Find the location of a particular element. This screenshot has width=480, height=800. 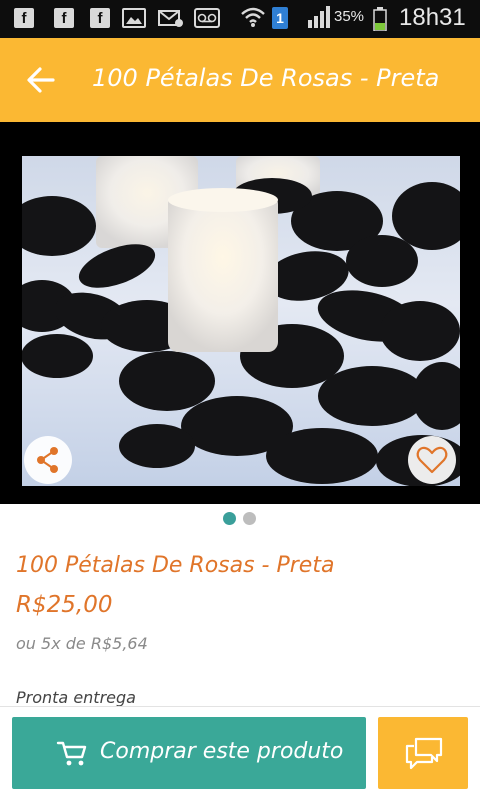

buy-button-label: Comprar este produto is located at coordinates (222, 751).